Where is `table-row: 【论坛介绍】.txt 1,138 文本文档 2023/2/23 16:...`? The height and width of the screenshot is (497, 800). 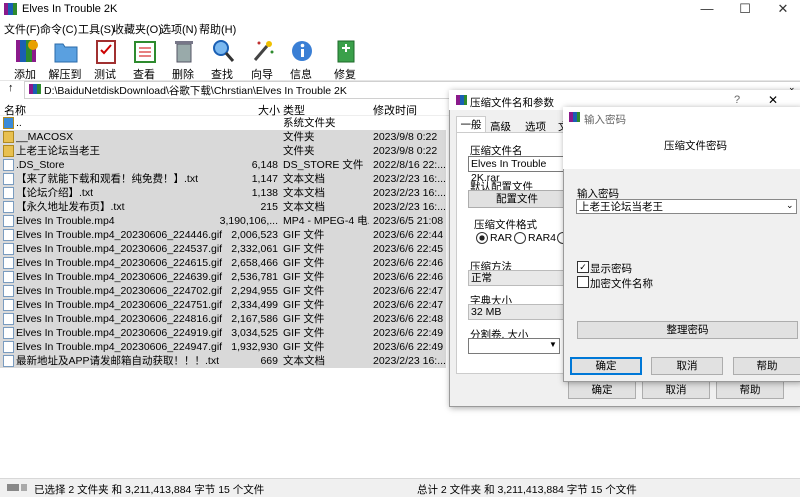
table-row: 【论坛介绍】.txt 1,138 文本文档 2023/2/23 16:... is located at coordinates (223, 193).